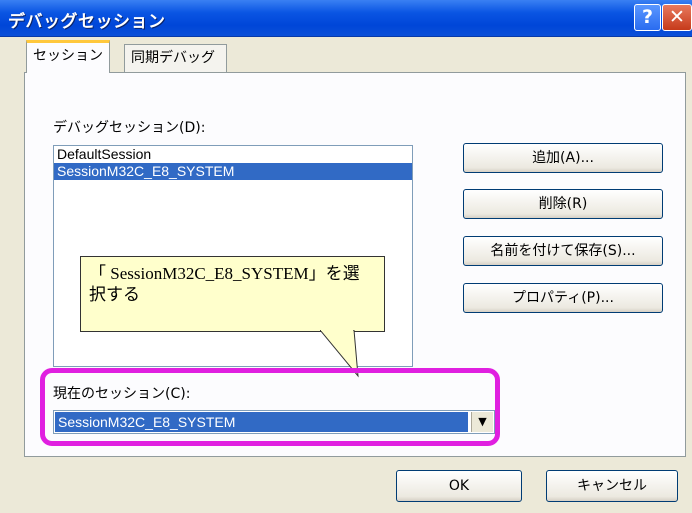 The height and width of the screenshot is (513, 692). What do you see at coordinates (232, 294) in the screenshot?
I see `callout-text: 「 SessionM32C_E8_SYSTEM」を選択する` at bounding box center [232, 294].